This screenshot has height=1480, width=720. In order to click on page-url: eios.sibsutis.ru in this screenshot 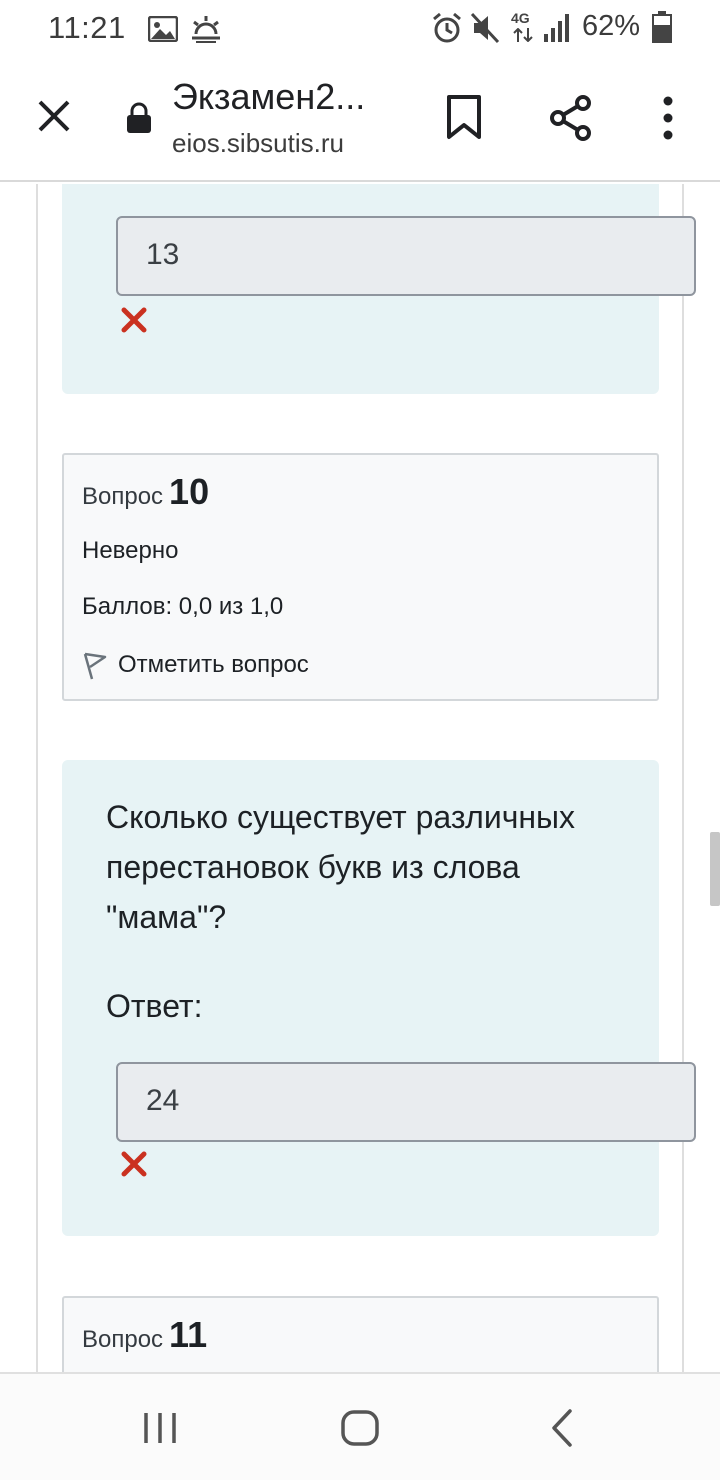, I will do `click(258, 143)`.